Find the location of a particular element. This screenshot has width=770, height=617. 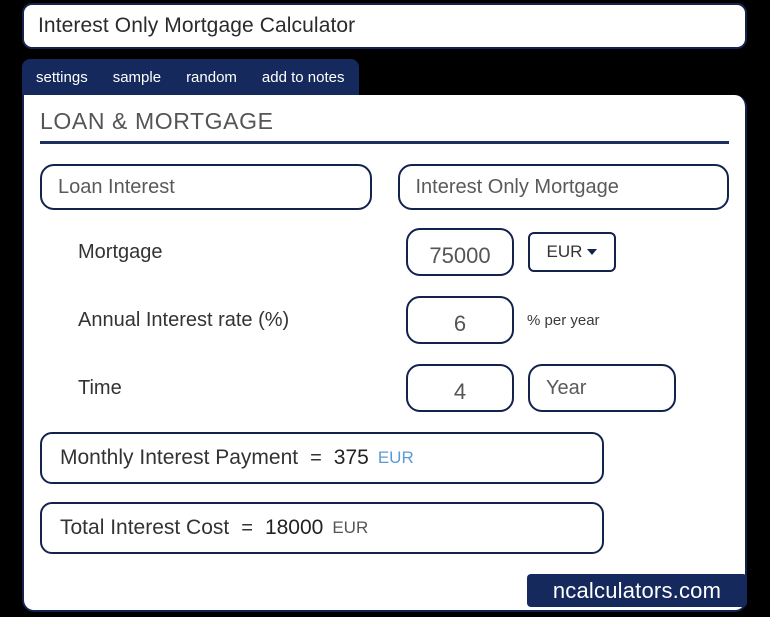

calculator-select-value: Interest Only Mortgage is located at coordinates (517, 186).